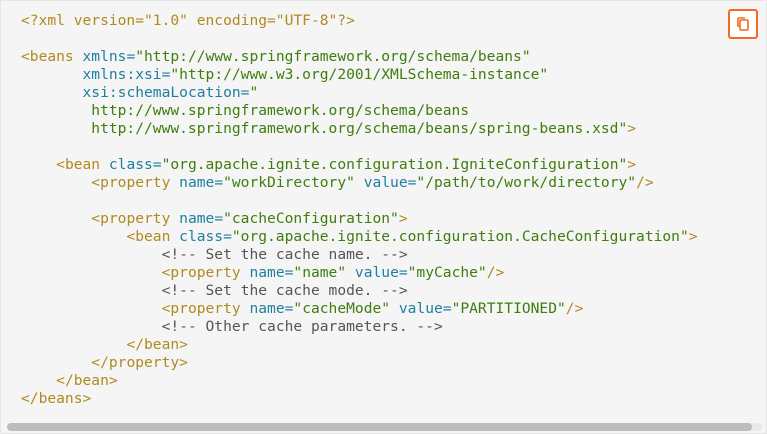 The width and height of the screenshot is (767, 434). I want to click on code-token: "cacheMode", so click(346, 308).